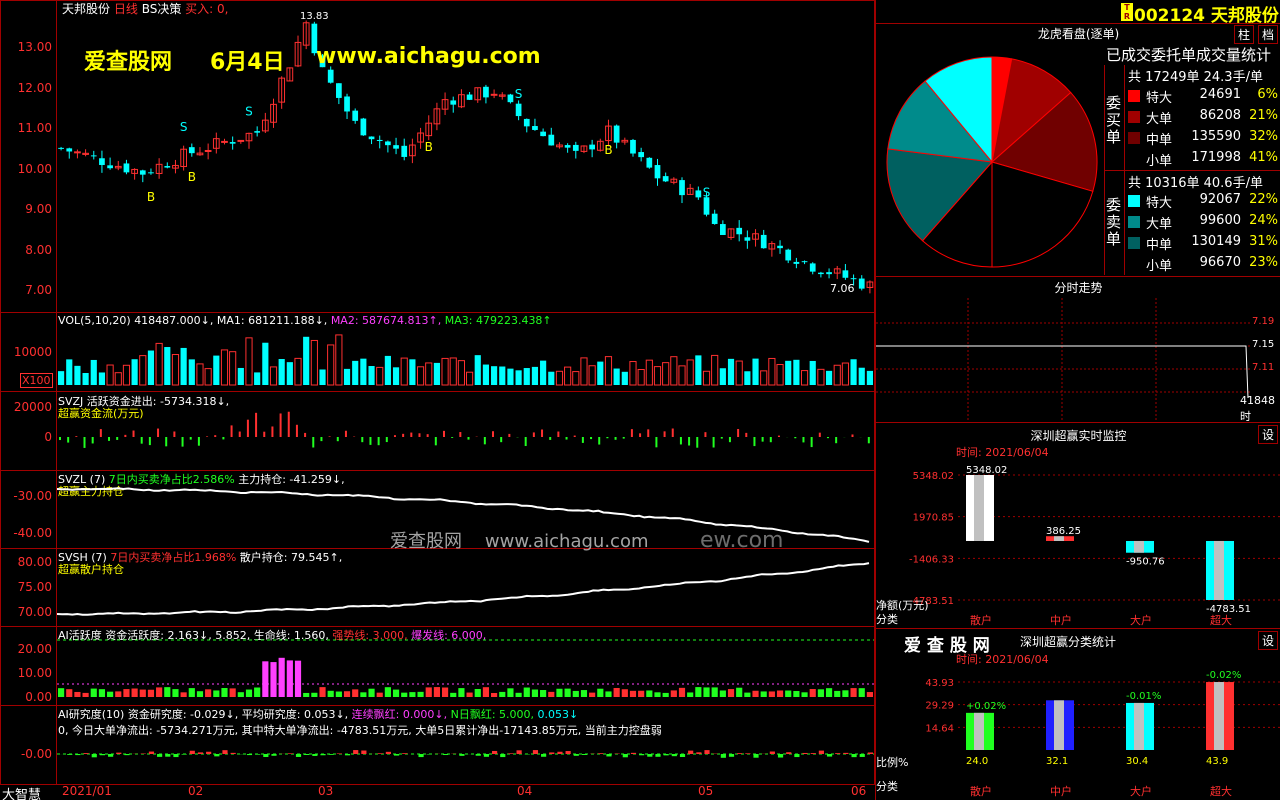 This screenshot has width=1280, height=800. Describe the element at coordinates (1220, 716) in the screenshot. I see `category-bar` at that location.